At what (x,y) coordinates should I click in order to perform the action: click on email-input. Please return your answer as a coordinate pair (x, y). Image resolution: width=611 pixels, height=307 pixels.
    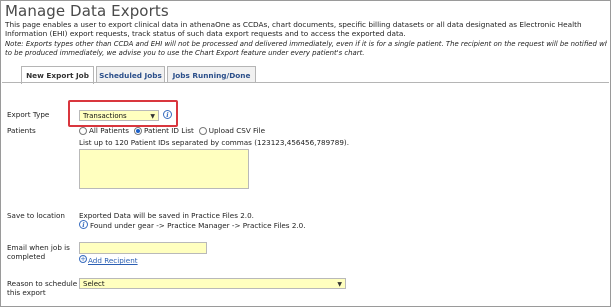
    Looking at the image, I should click on (143, 248).